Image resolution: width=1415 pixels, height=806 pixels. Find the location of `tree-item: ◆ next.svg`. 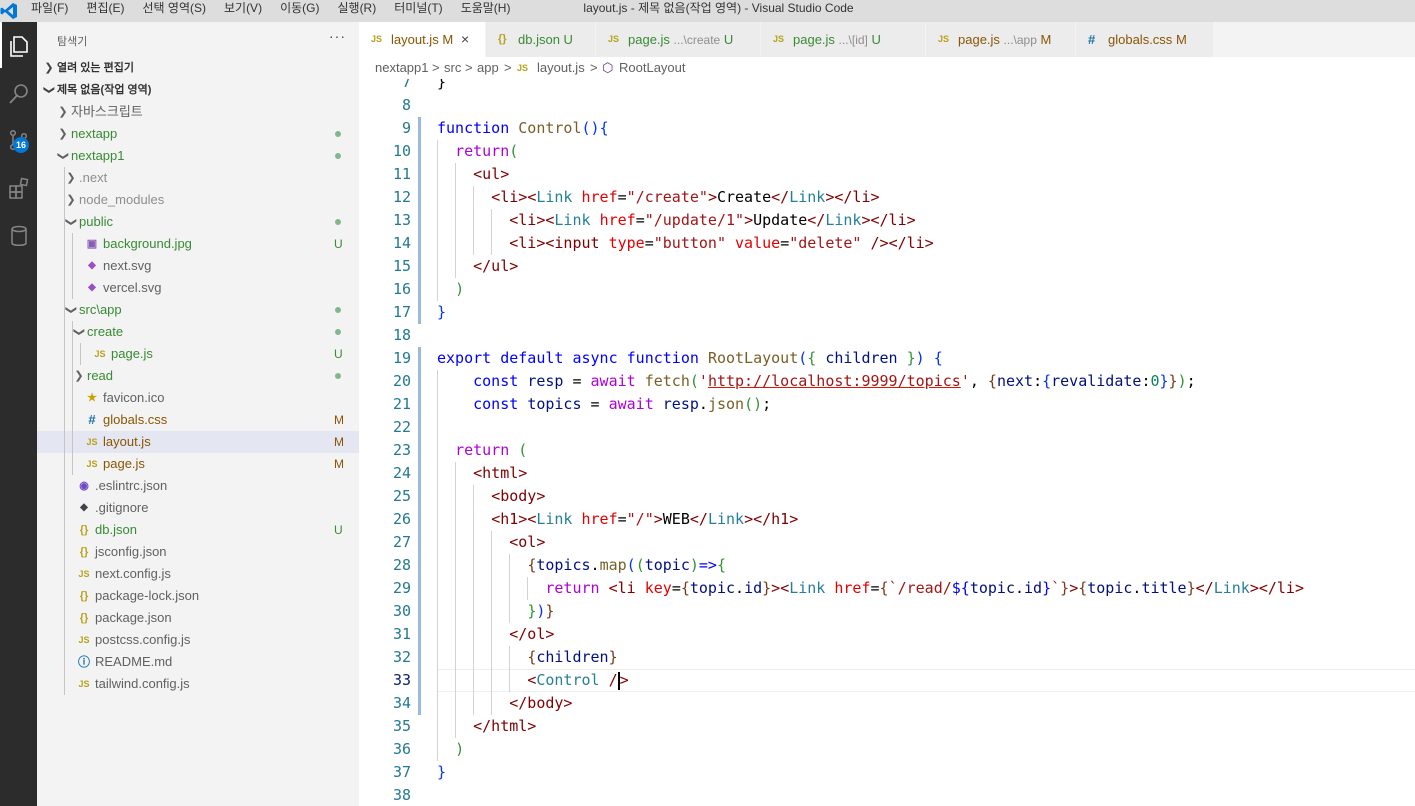

tree-item: ◆ next.svg is located at coordinates (198, 266).